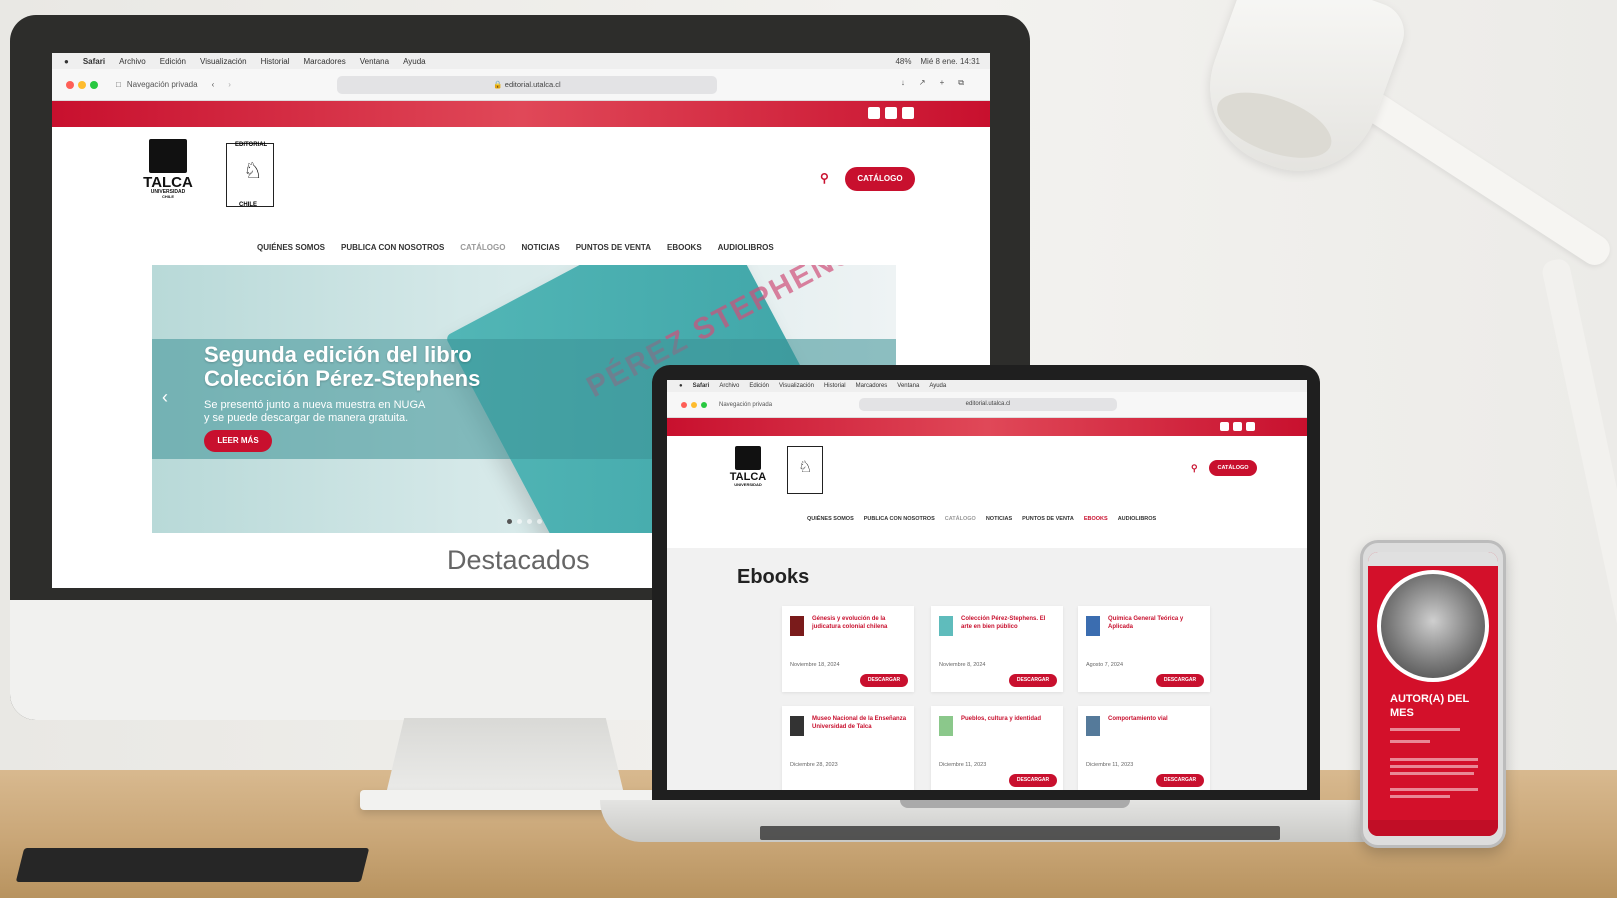 The height and width of the screenshot is (898, 1617). What do you see at coordinates (253, 170) in the screenshot?
I see `editorial-emblem-icon: ♘` at bounding box center [253, 170].